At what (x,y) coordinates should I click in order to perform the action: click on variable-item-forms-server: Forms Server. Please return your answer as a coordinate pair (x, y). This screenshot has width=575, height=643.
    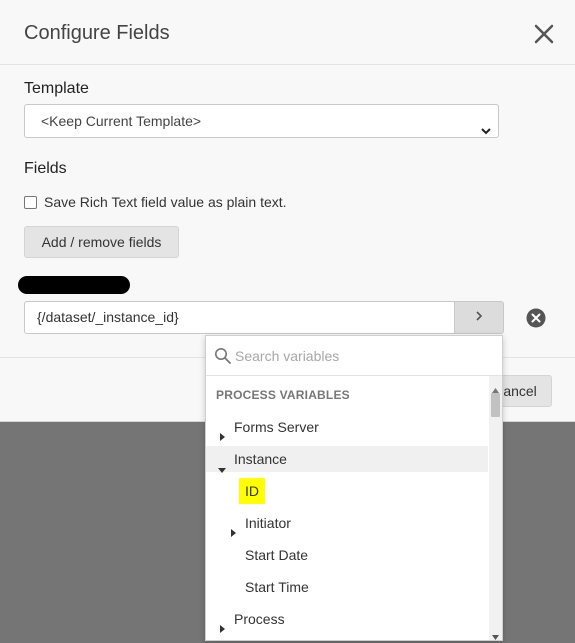
    Looking at the image, I should click on (347, 427).